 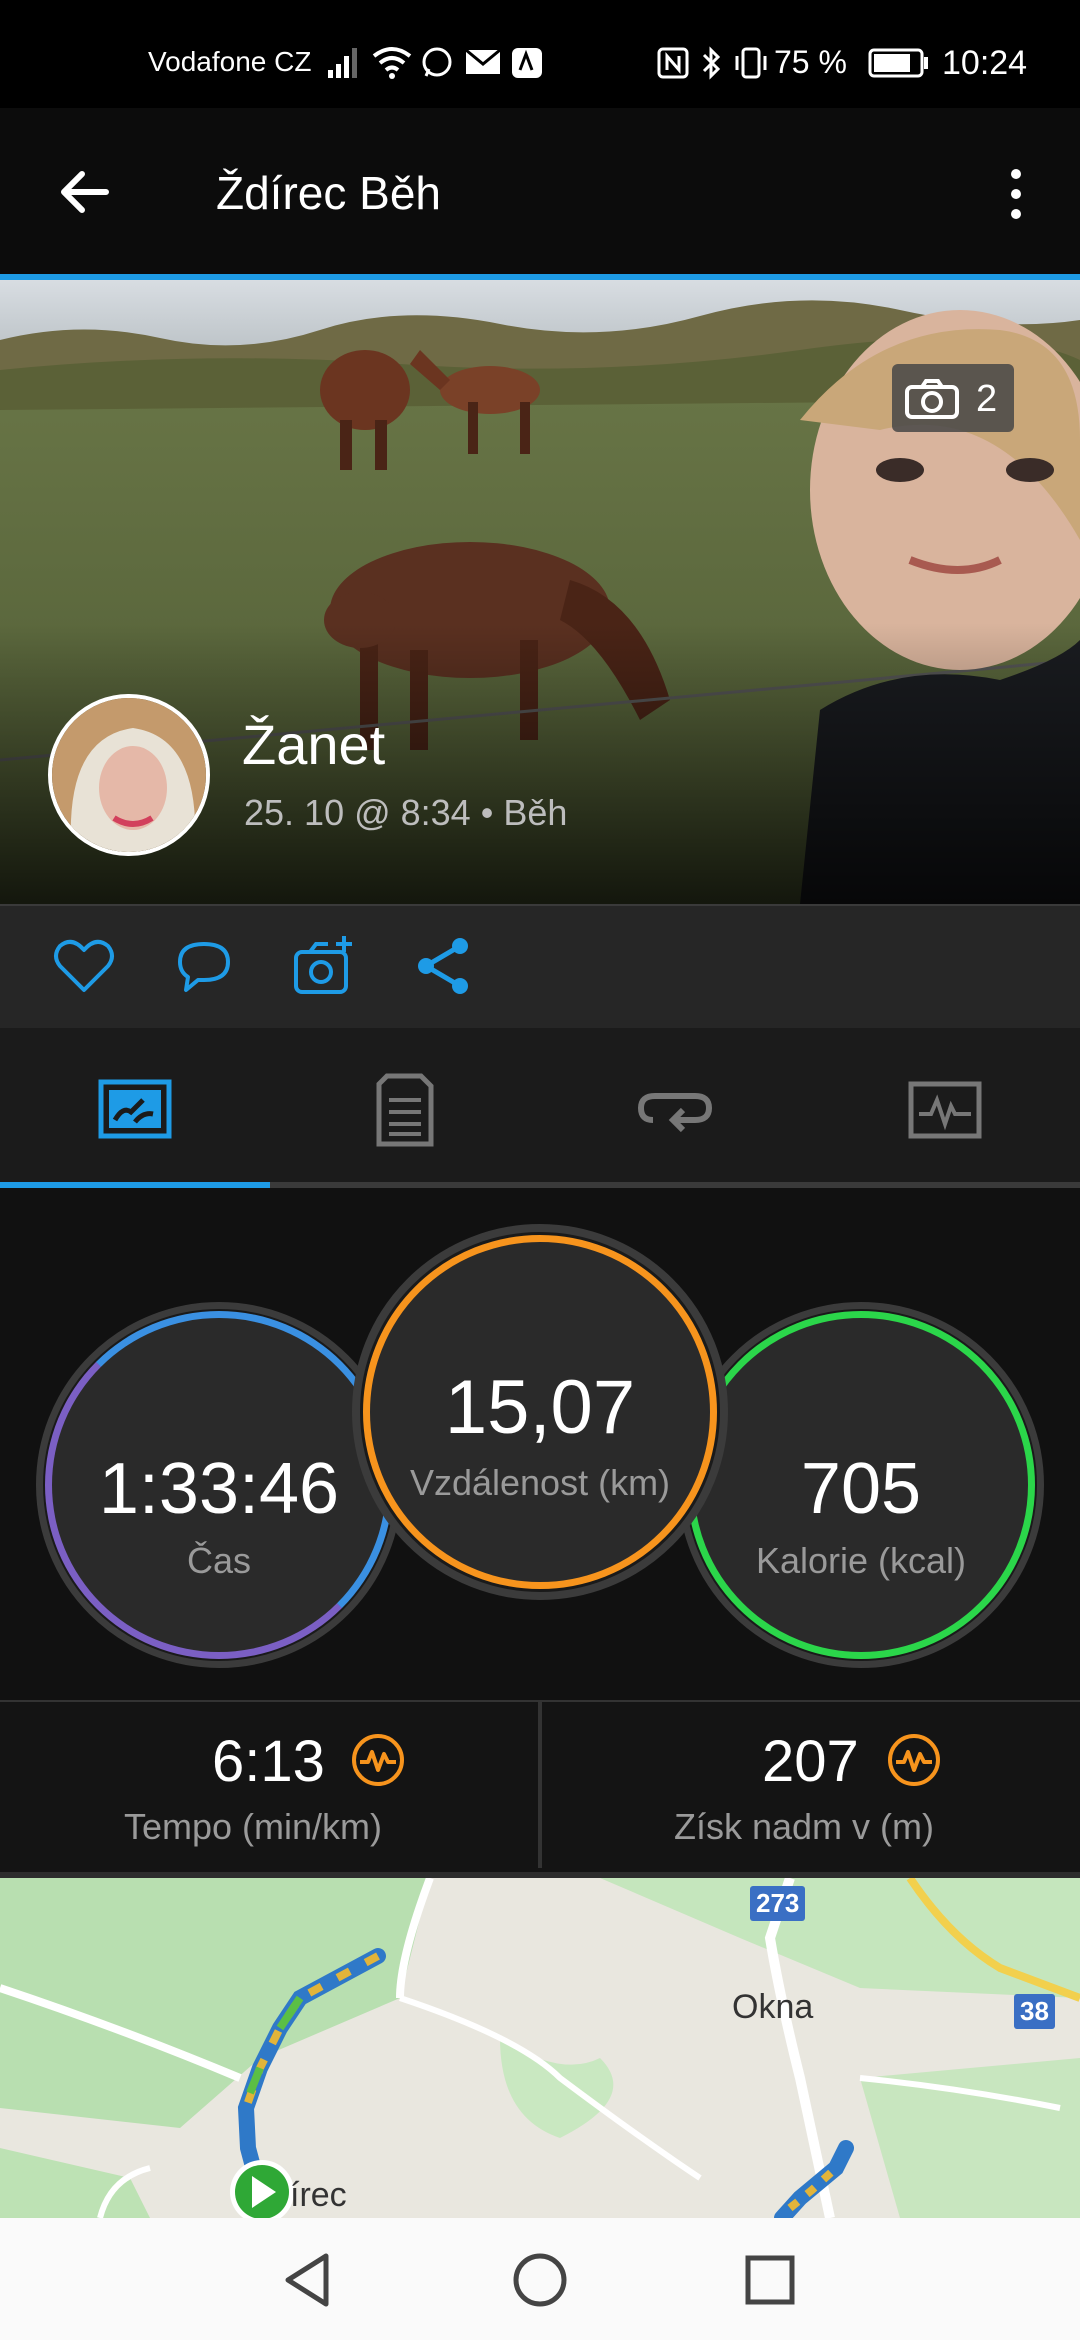 What do you see at coordinates (483, 61) in the screenshot?
I see `mail-icon` at bounding box center [483, 61].